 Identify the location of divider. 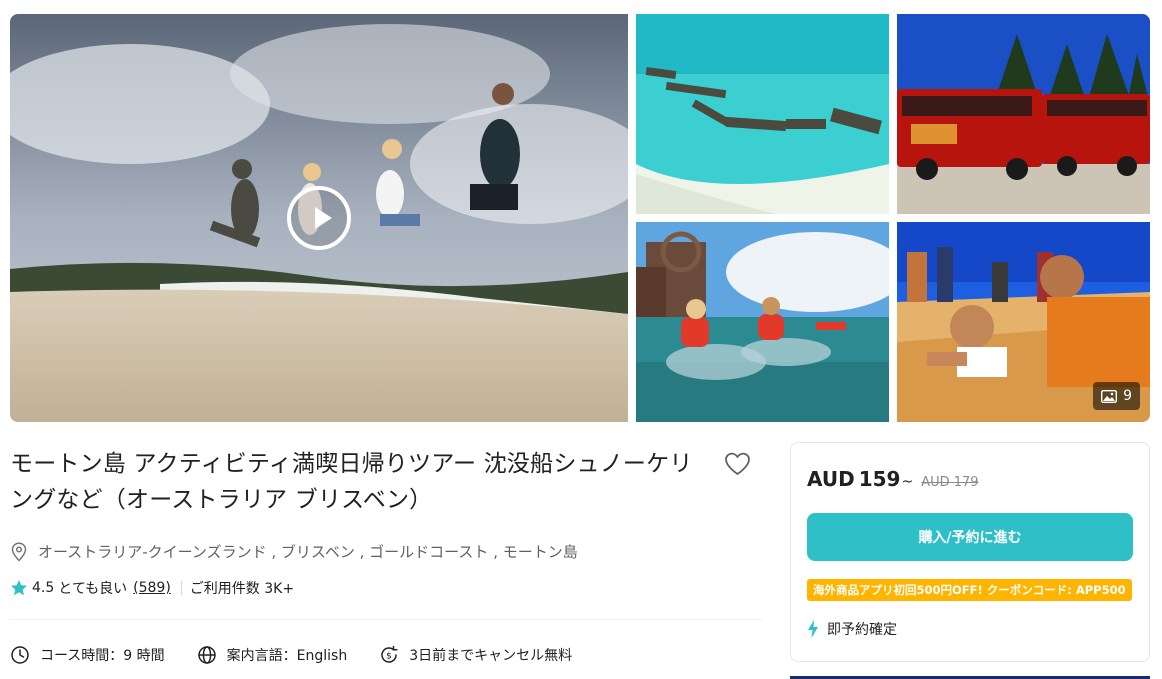
(181, 588).